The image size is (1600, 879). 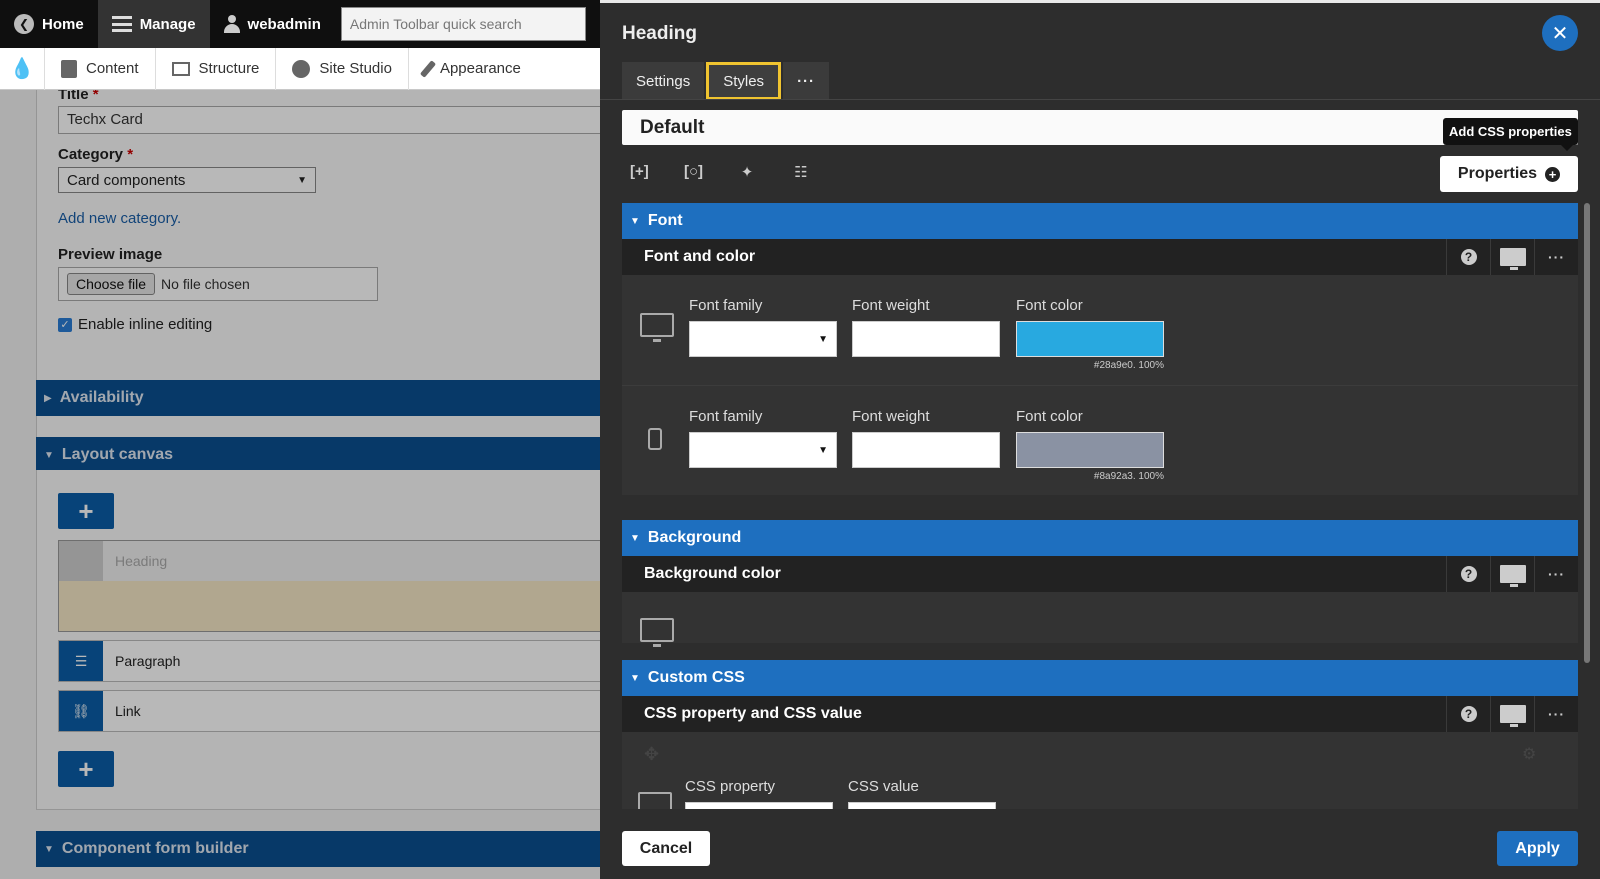 I want to click on css-property-input, so click(x=759, y=805).